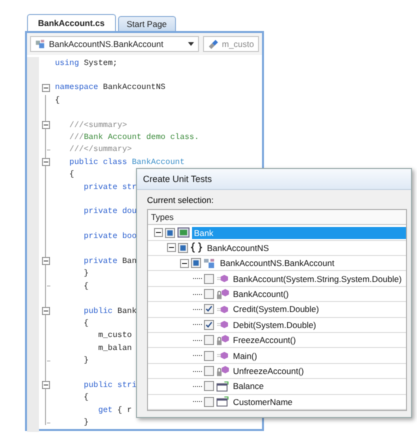 This screenshot has width=417, height=446. Describe the element at coordinates (114, 44) in the screenshot. I see `type-dropdown: BankAccountNS.BankAccount` at that location.